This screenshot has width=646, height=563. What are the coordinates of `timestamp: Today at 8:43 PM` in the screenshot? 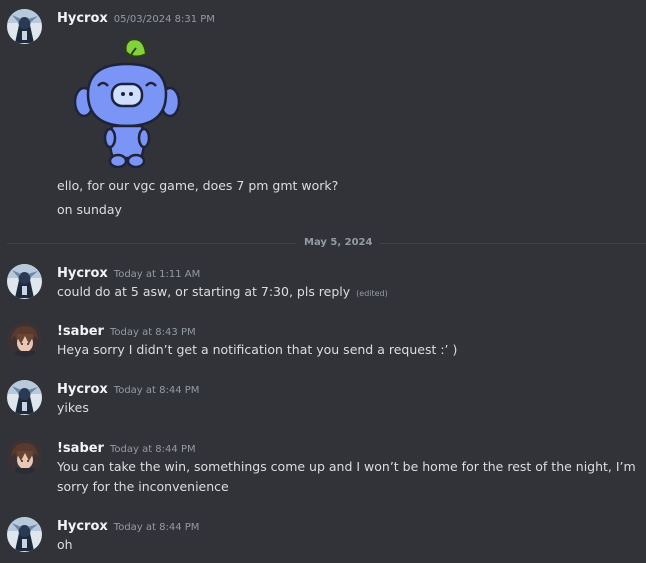 It's located at (152, 332).